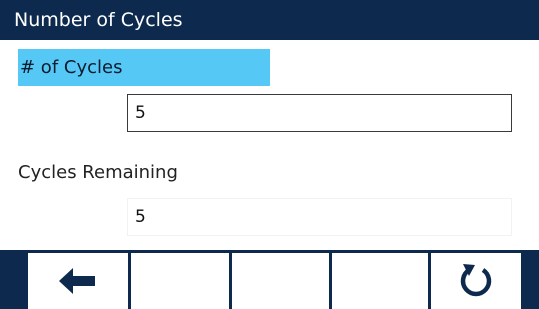  What do you see at coordinates (144, 67) in the screenshot?
I see `cycles-label: # of Cycles` at bounding box center [144, 67].